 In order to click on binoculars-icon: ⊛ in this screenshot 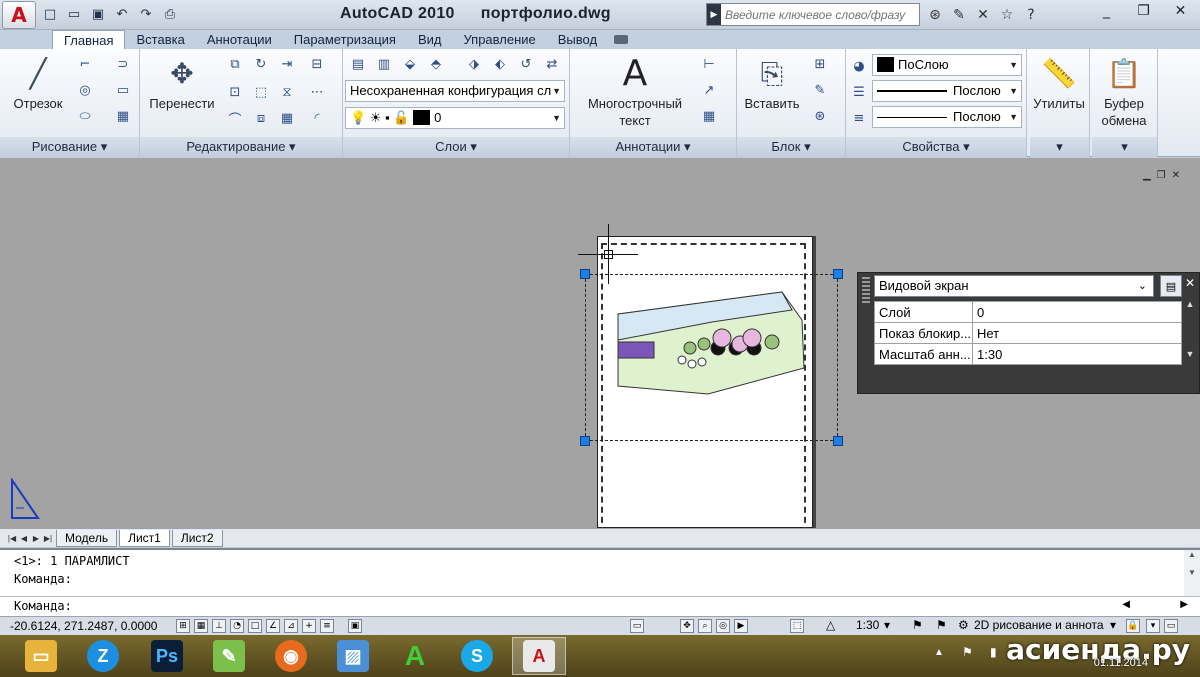, I will do `click(935, 15)`.